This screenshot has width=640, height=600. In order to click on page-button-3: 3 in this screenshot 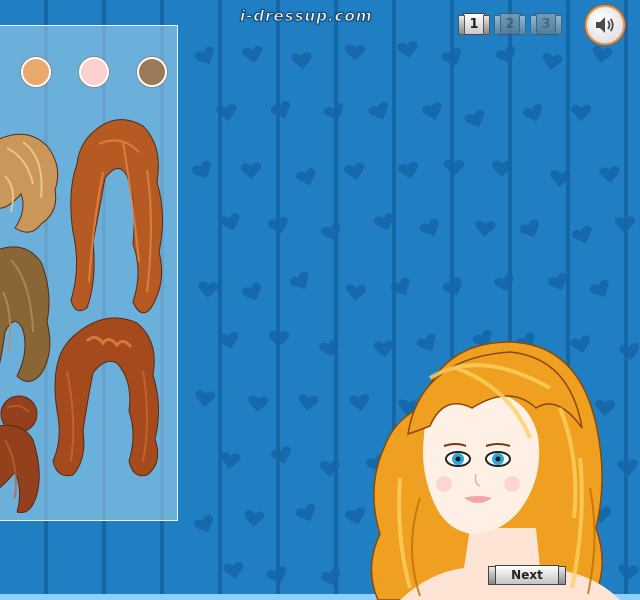, I will do `click(546, 24)`.